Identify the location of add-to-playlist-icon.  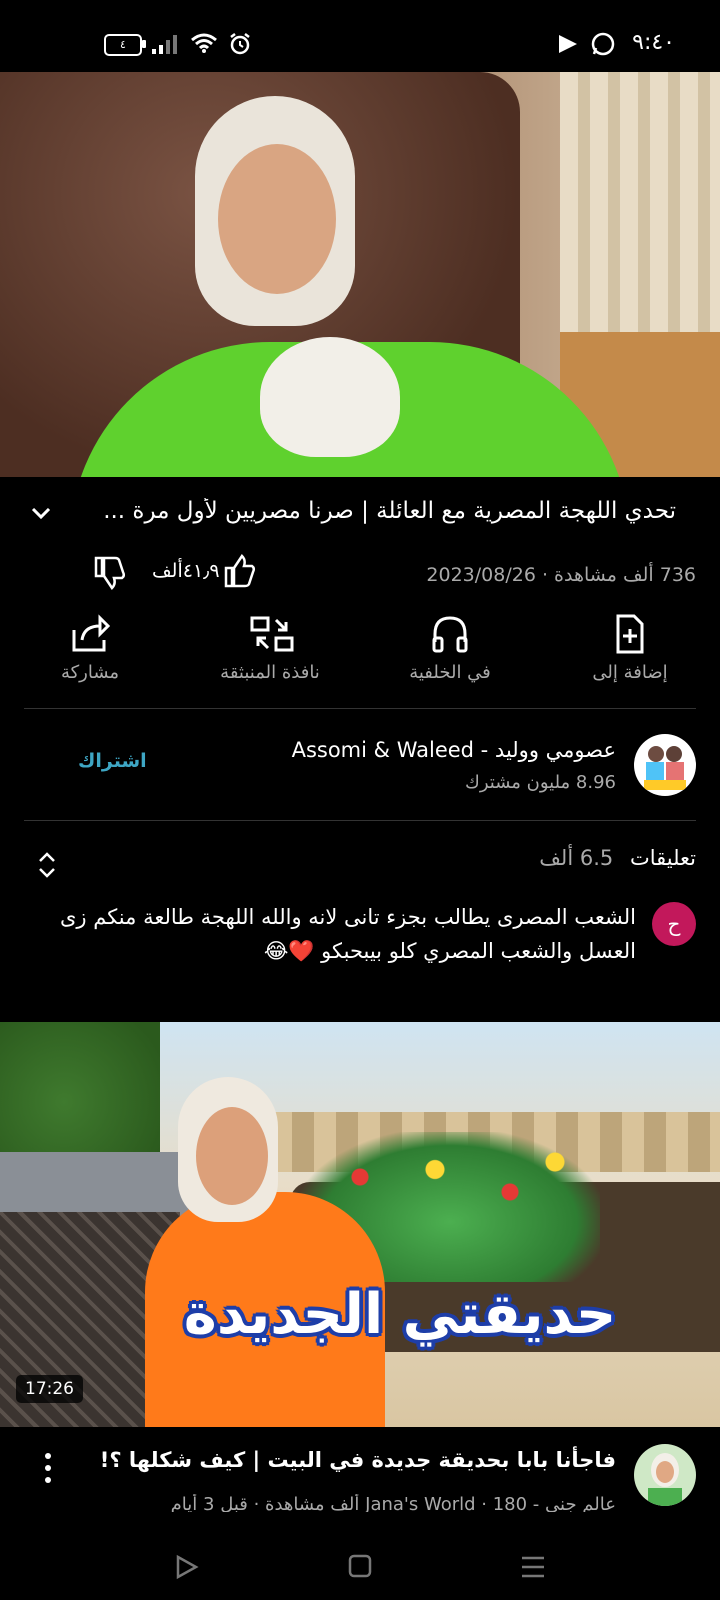
(630, 634).